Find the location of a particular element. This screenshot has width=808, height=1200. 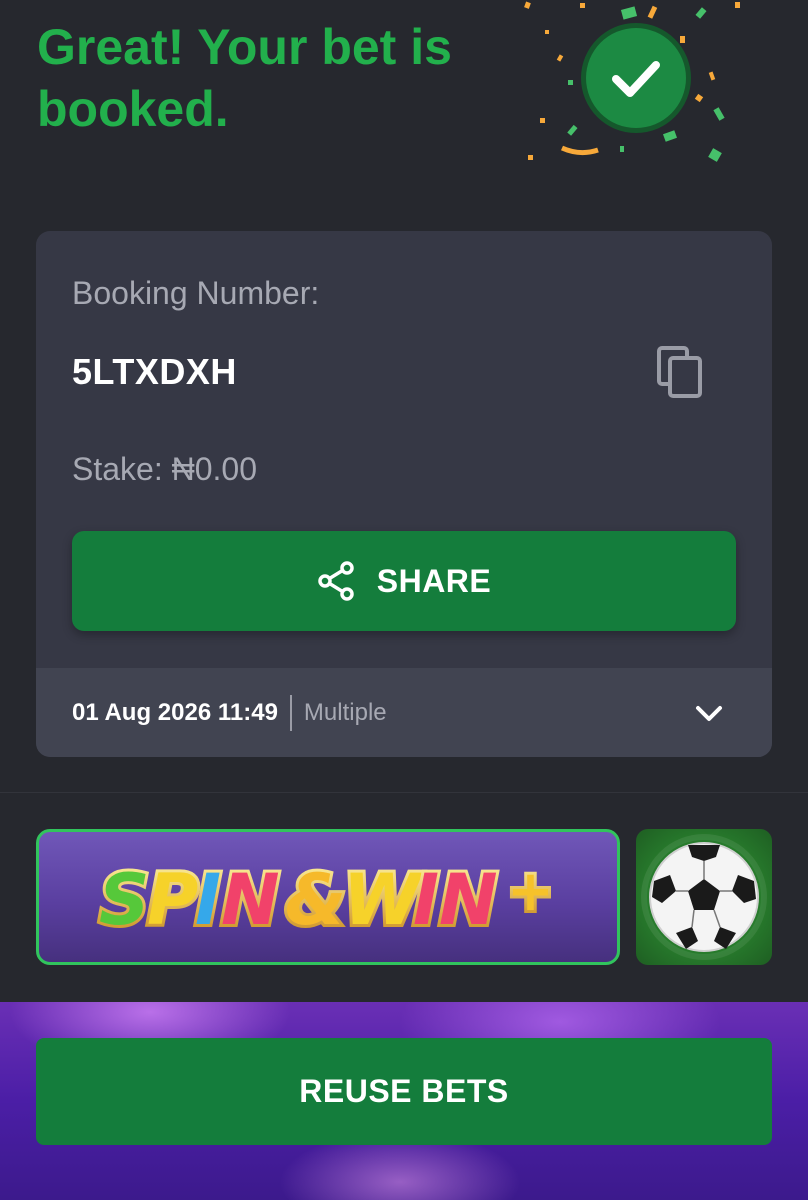

copy-icon is located at coordinates (681, 372).